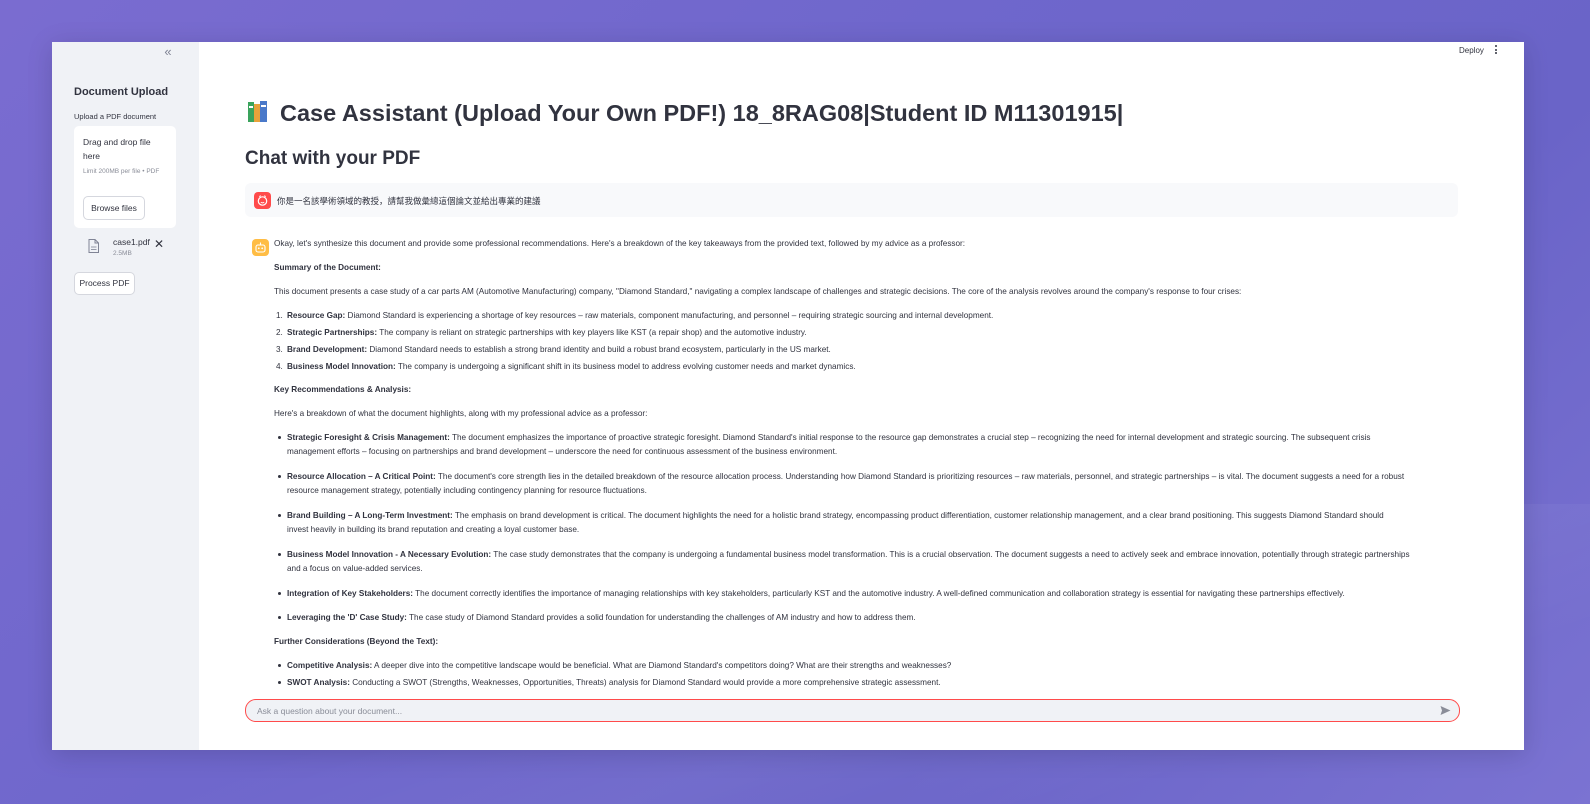 Image resolution: width=1590 pixels, height=804 pixels. Describe the element at coordinates (122, 253) in the screenshot. I see `file-size: 2.5MB` at that location.